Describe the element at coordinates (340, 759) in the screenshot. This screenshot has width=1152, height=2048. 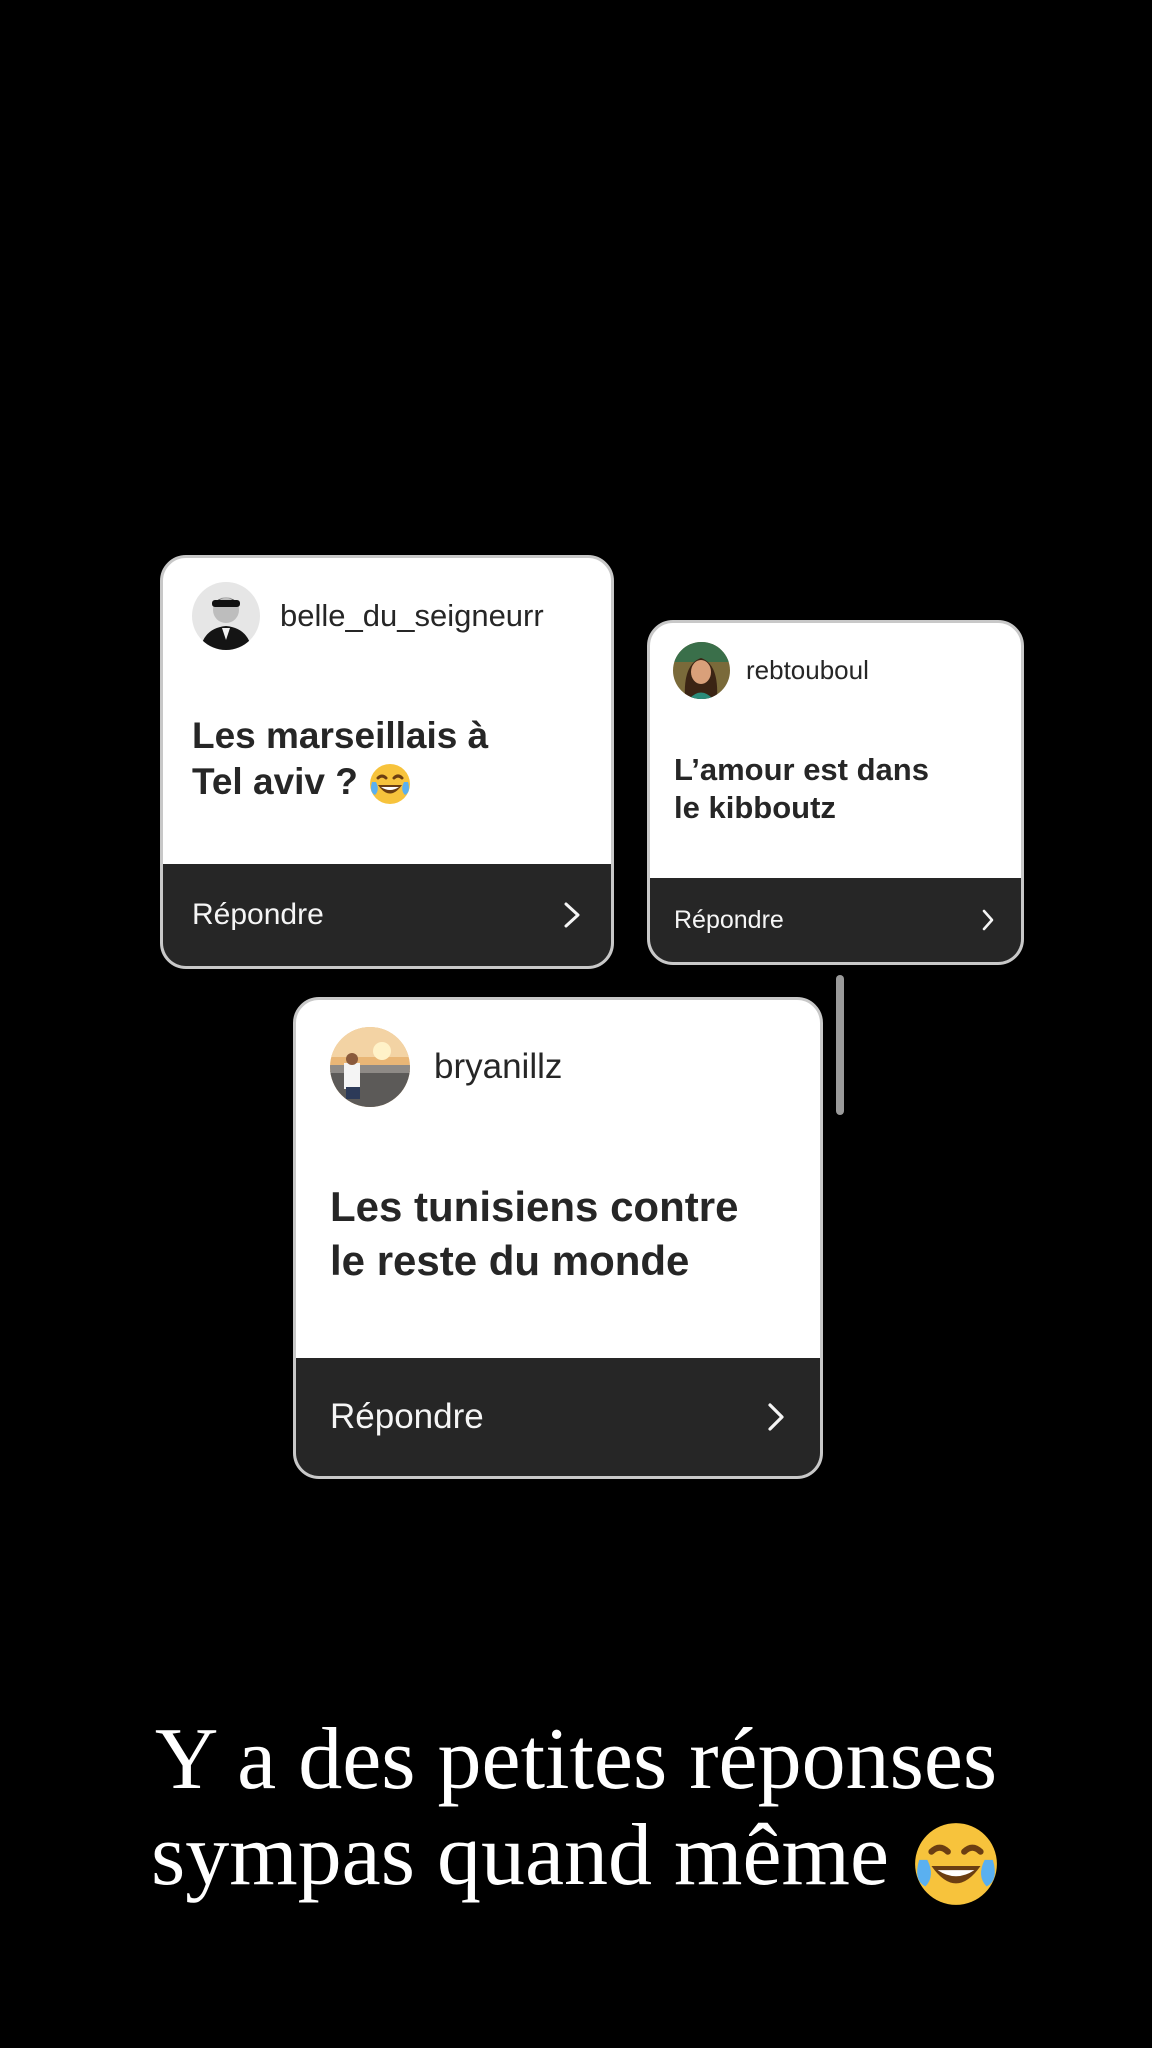
I see `question-text: Les marseillais à Tel aviv ?` at that location.